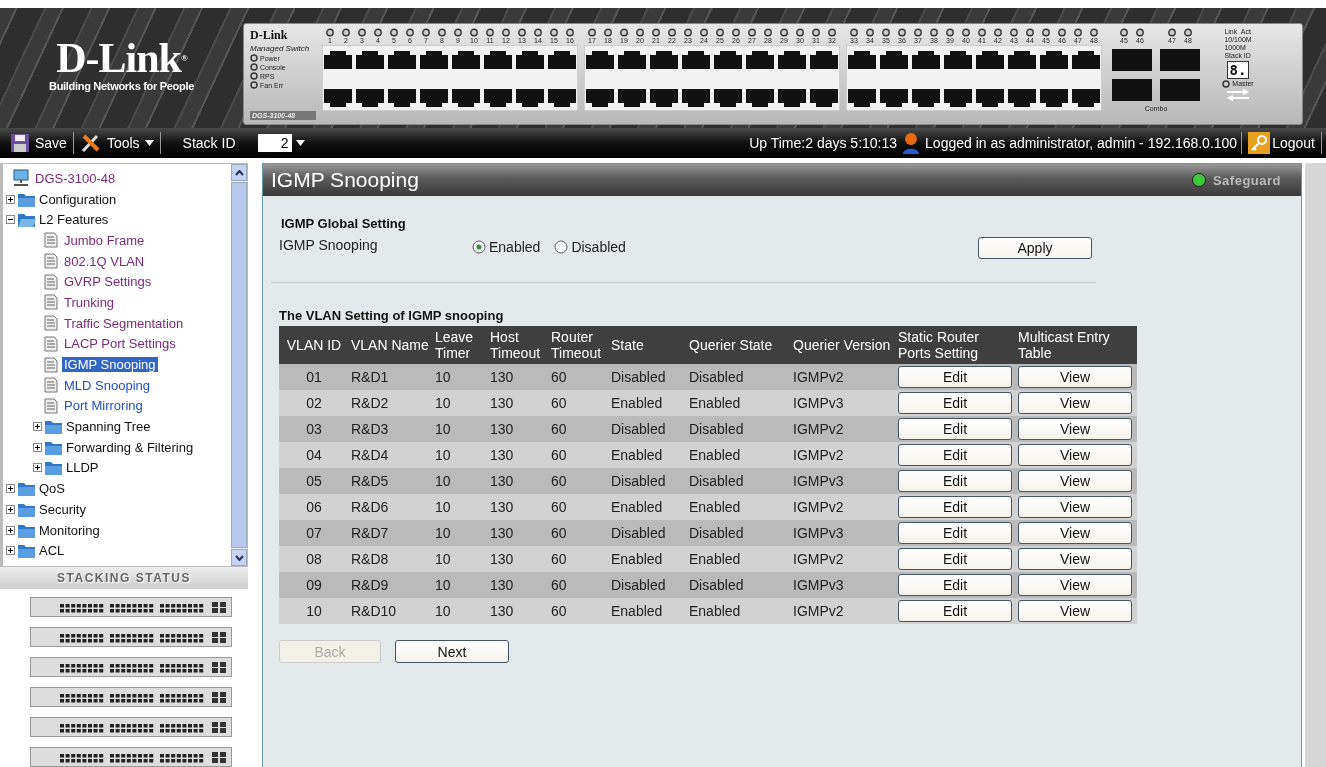 This screenshot has height=767, width=1326. I want to click on table-cell: R&D2, so click(391, 403).